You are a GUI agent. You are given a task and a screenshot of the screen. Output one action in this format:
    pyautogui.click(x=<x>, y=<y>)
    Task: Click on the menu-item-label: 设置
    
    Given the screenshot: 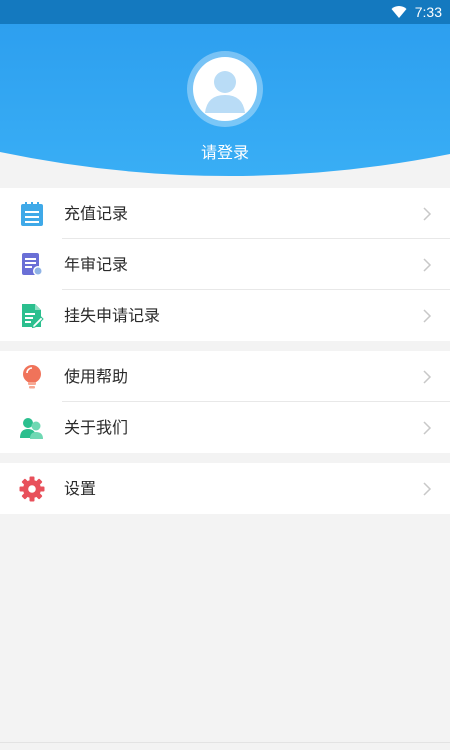 What is the action you would take?
    pyautogui.click(x=80, y=488)
    